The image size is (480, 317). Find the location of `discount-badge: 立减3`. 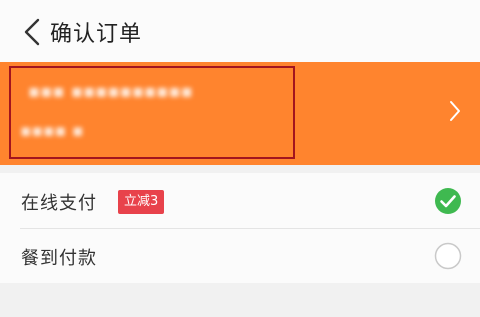

discount-badge: 立减3 is located at coordinates (141, 202).